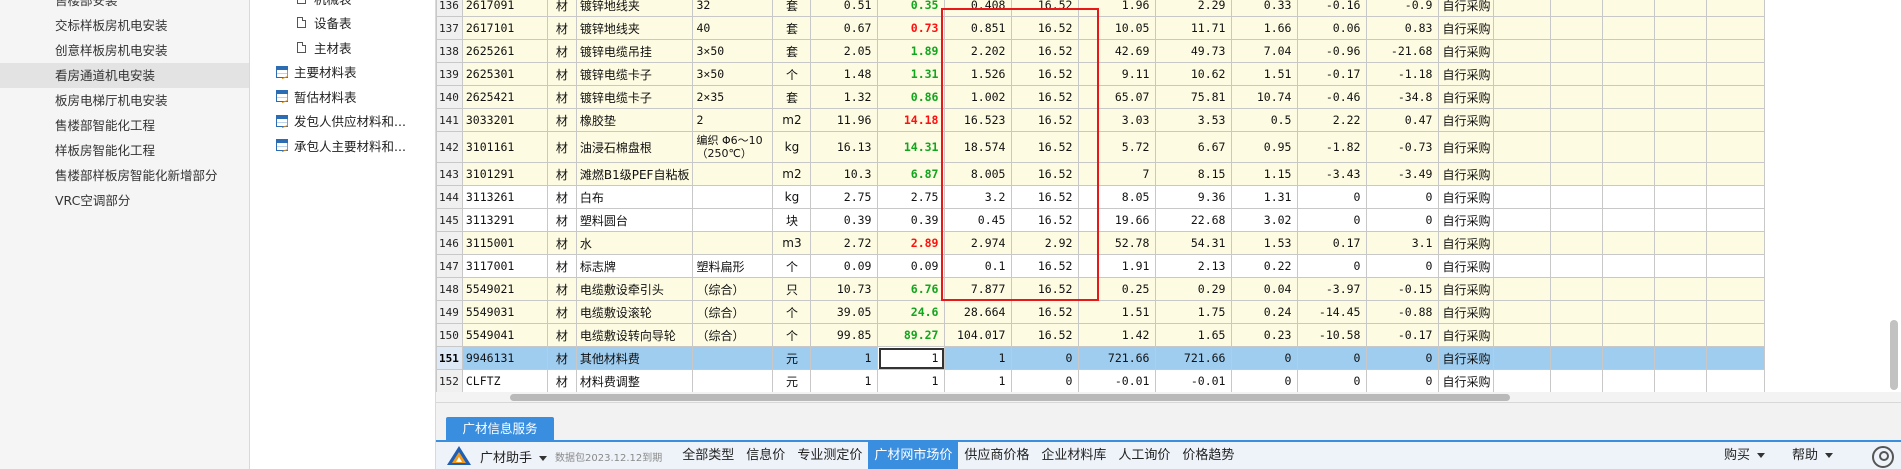 The image size is (1901, 469). Describe the element at coordinates (1010, 397) in the screenshot. I see `scrollbar-thumb` at that location.